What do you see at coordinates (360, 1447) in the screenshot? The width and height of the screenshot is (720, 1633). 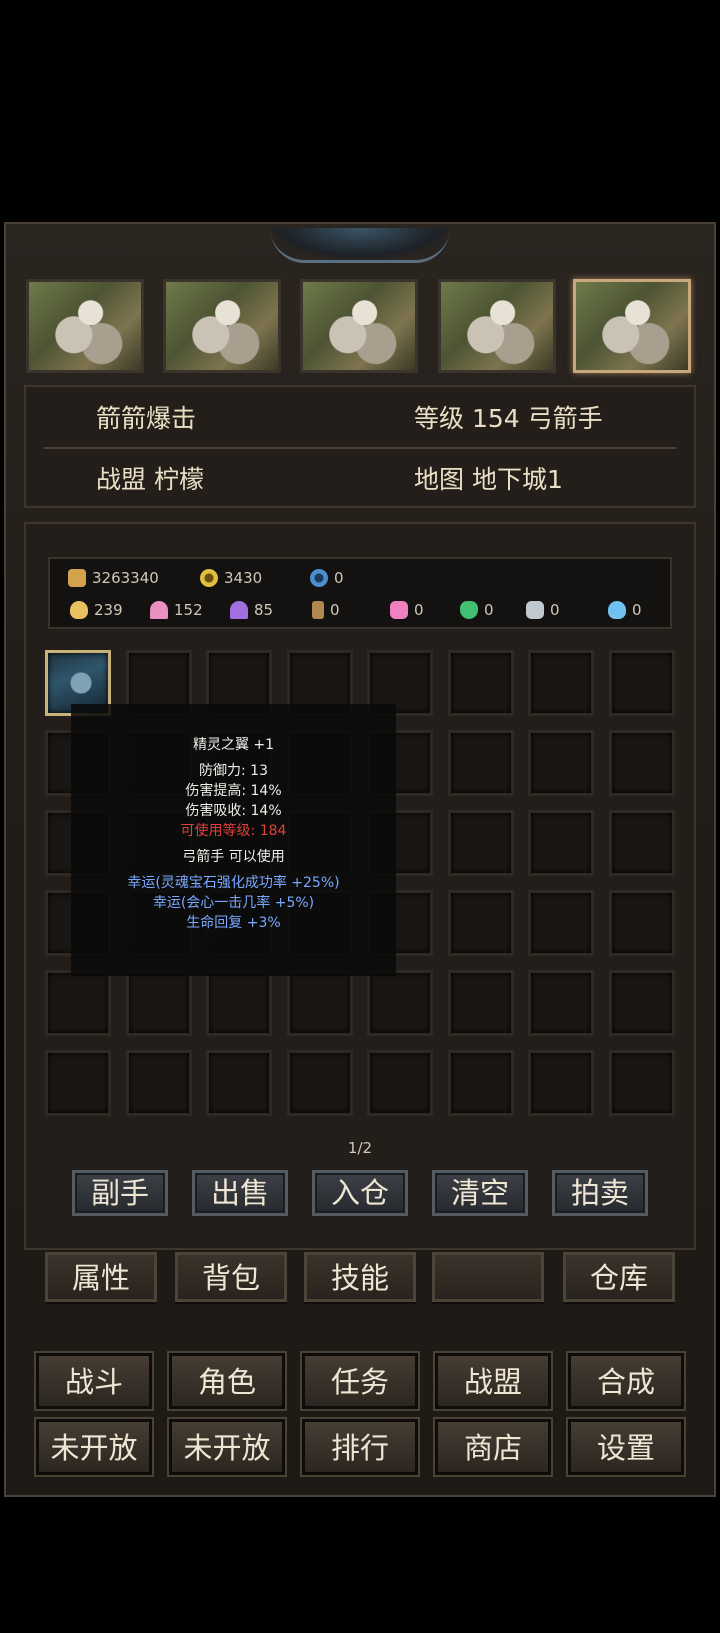 I see `menu-ranking: 排行` at bounding box center [360, 1447].